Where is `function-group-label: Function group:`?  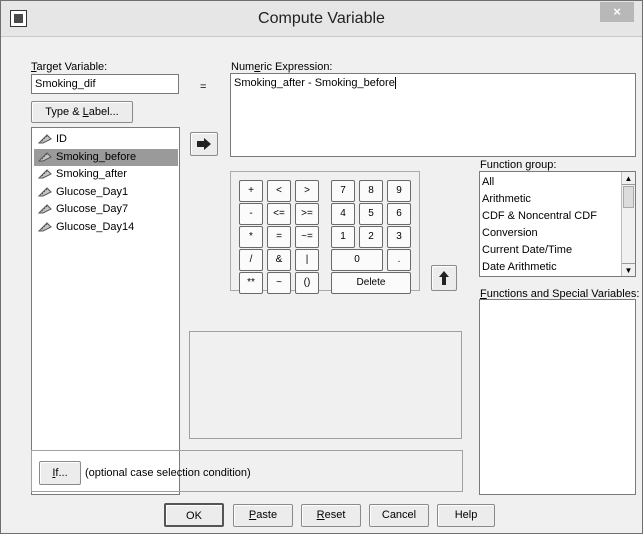
function-group-label: Function group: is located at coordinates (518, 165).